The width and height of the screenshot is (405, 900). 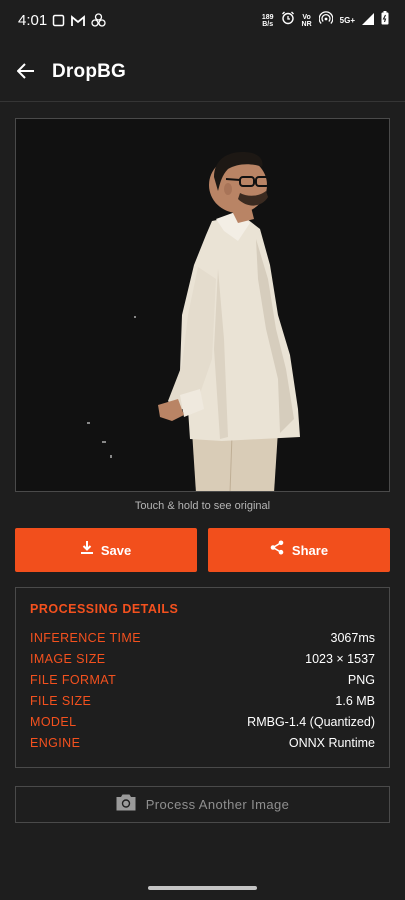 What do you see at coordinates (58, 23) in the screenshot?
I see `screenshot-icon` at bounding box center [58, 23].